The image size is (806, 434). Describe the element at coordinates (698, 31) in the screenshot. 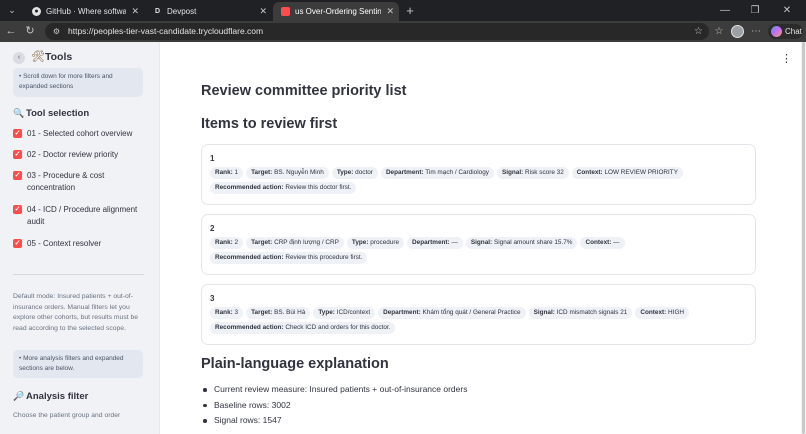

I see `bookmark-star-icon: ☆` at that location.